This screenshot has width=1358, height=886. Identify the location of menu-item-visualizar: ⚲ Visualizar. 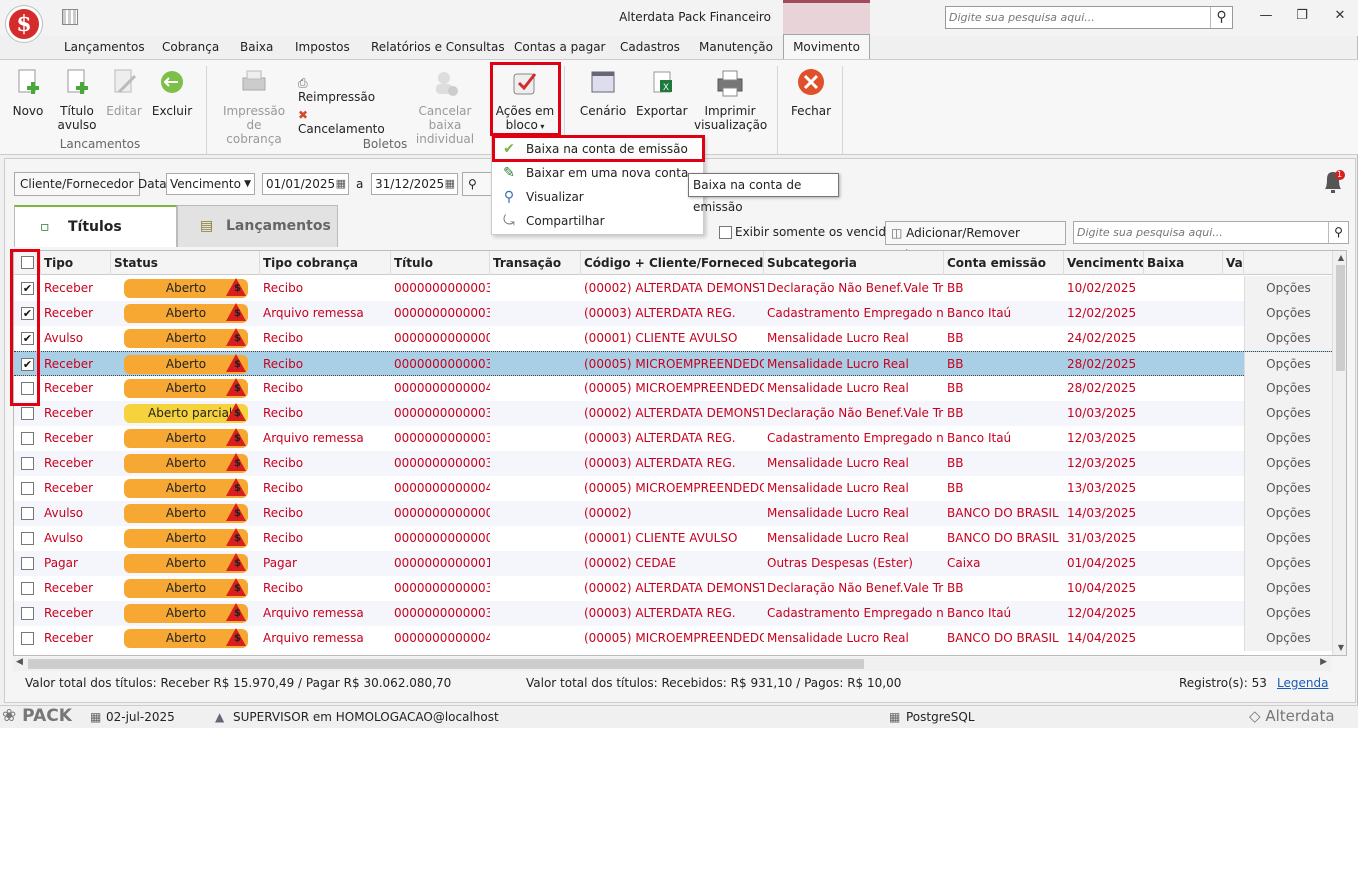
(597, 197).